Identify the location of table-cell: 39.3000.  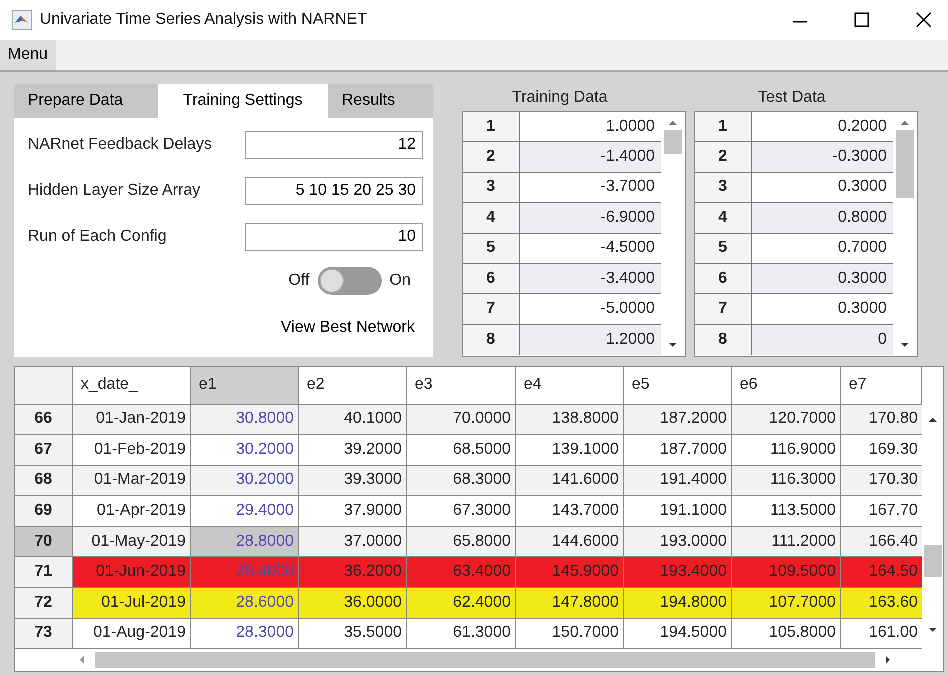
(353, 481).